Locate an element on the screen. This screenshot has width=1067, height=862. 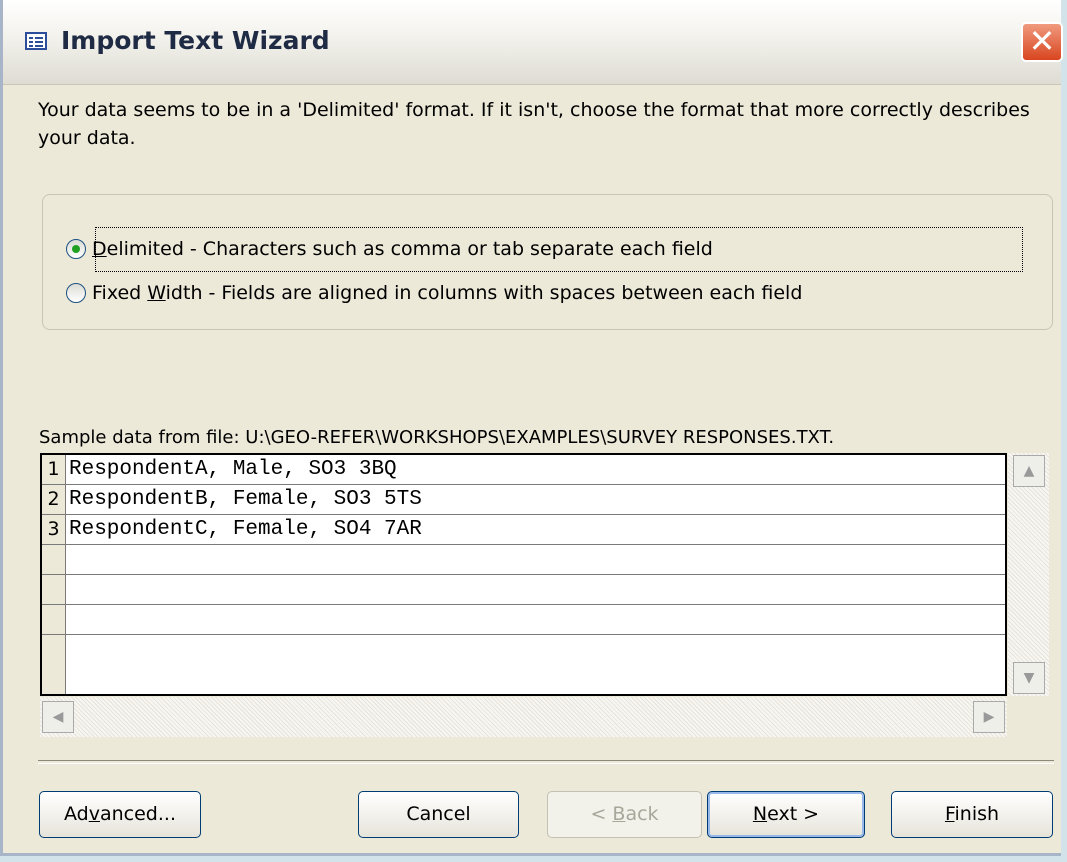
scroll-left-icon: ◀ is located at coordinates (58, 717).